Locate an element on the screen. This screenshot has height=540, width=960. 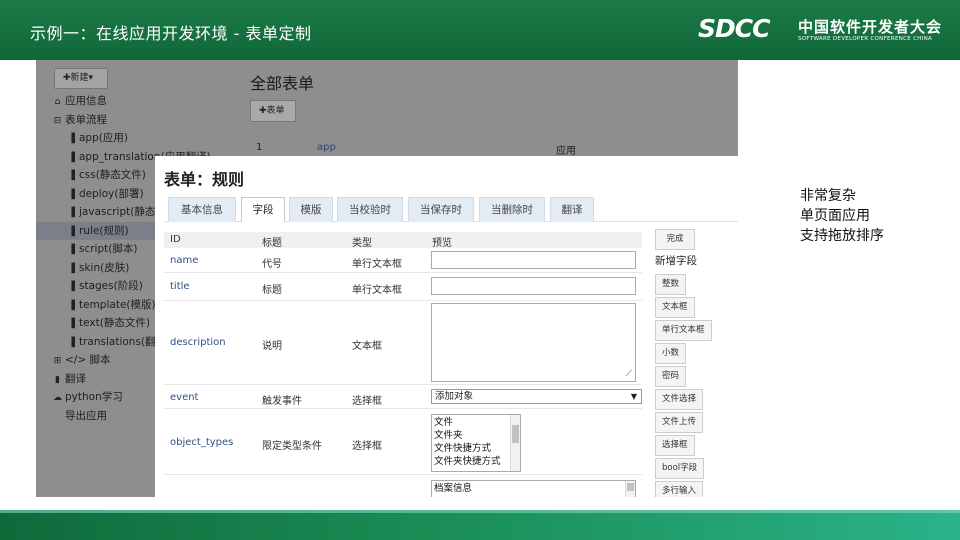
sidebar-tree-label: app(应用) is located at coordinates (103, 138).